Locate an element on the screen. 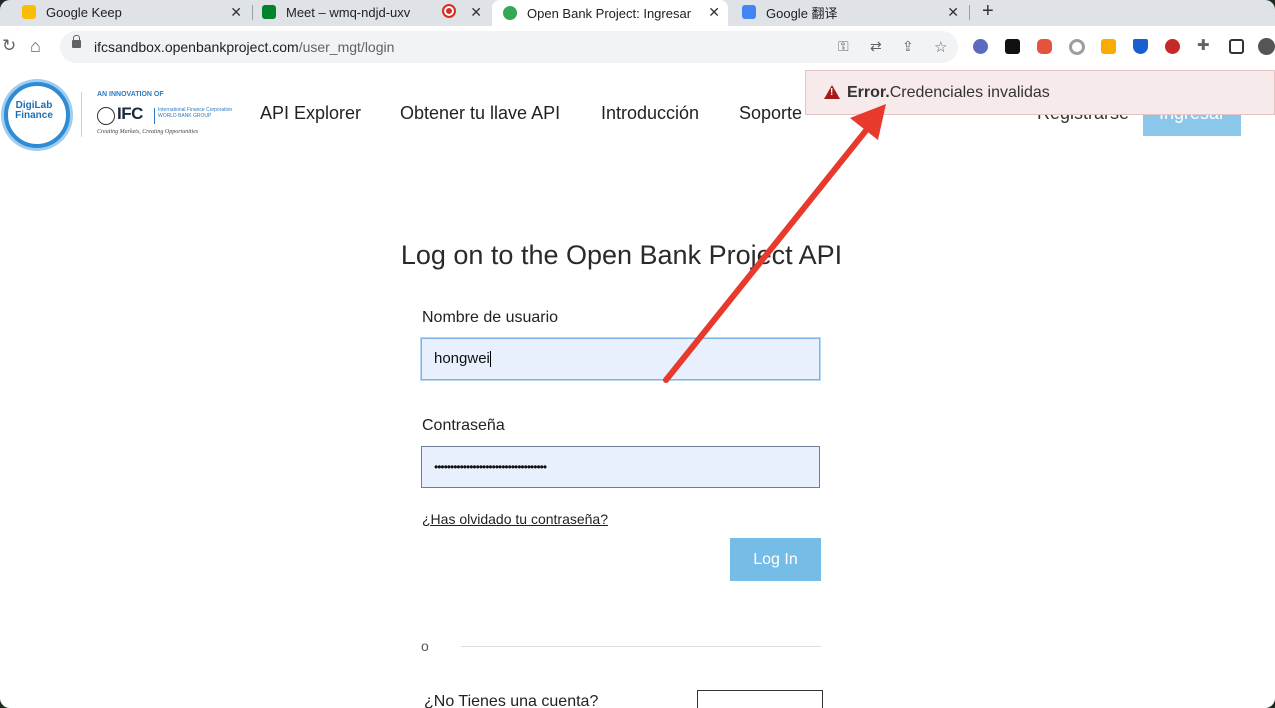 This screenshot has width=1275, height=708. arrow-shaft is located at coordinates (767, 254).